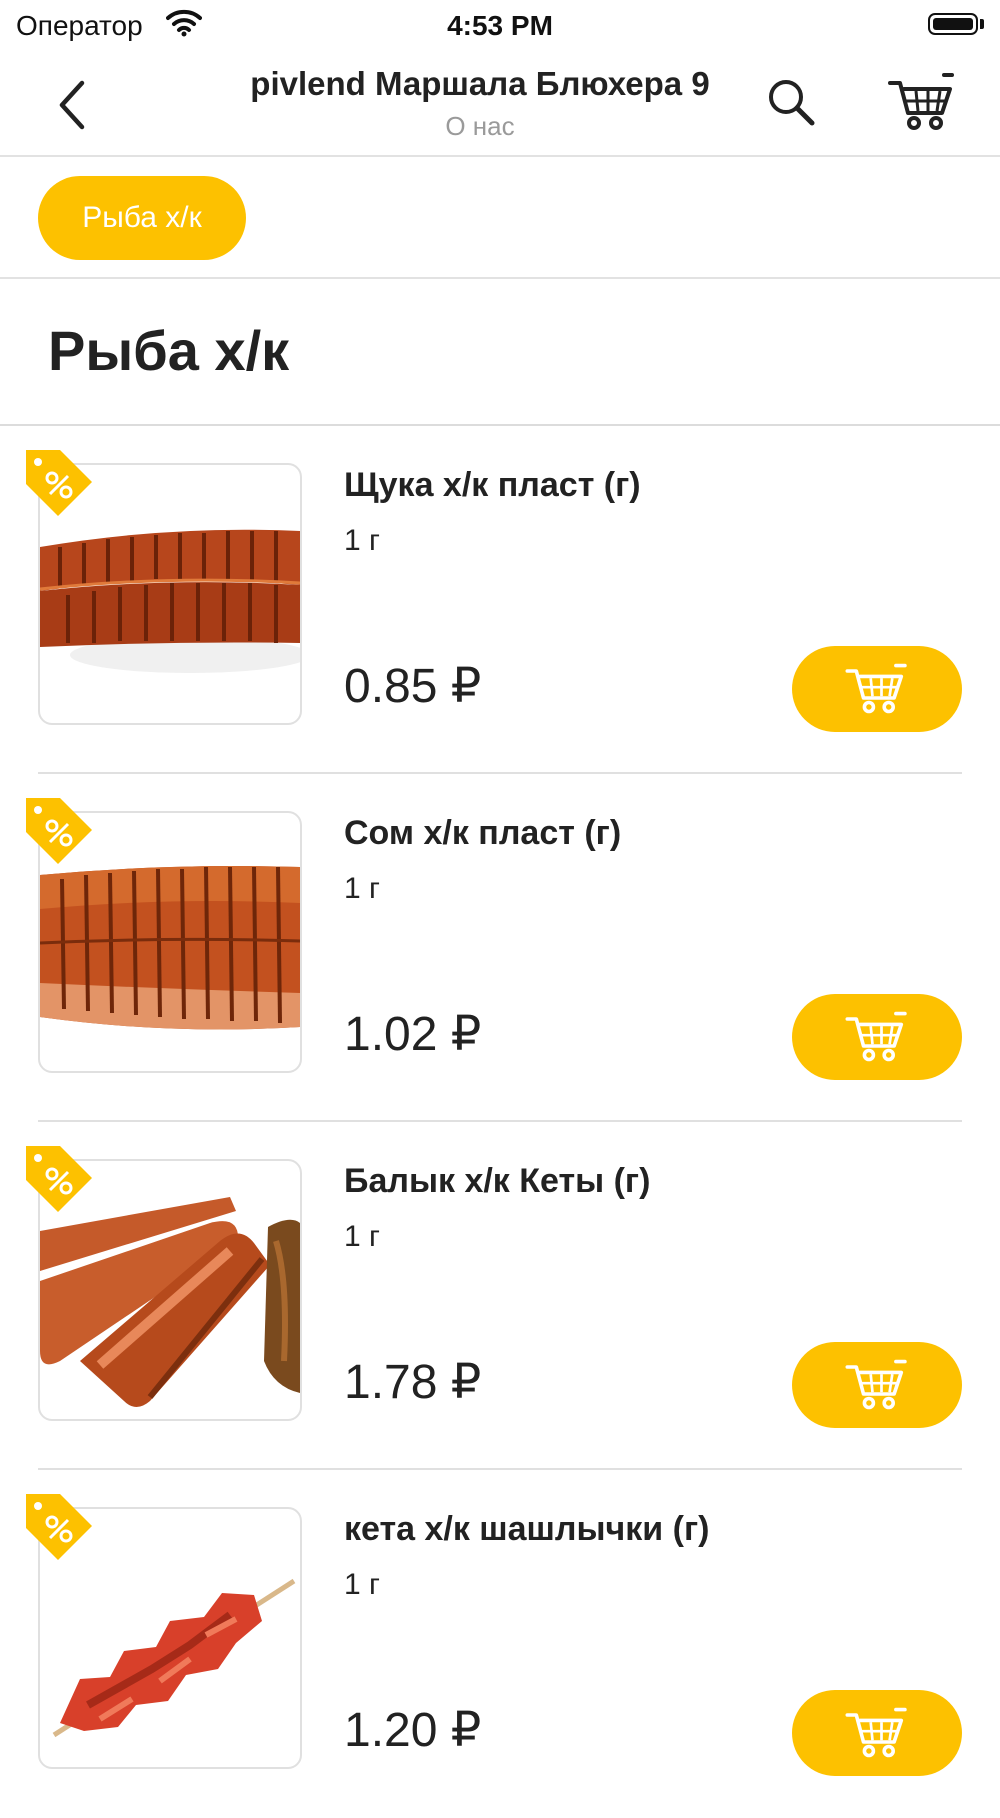 Image resolution: width=1000 pixels, height=1818 pixels. What do you see at coordinates (527, 1529) in the screenshot?
I see `product-name: кета х/к шашлычки (г)` at bounding box center [527, 1529].